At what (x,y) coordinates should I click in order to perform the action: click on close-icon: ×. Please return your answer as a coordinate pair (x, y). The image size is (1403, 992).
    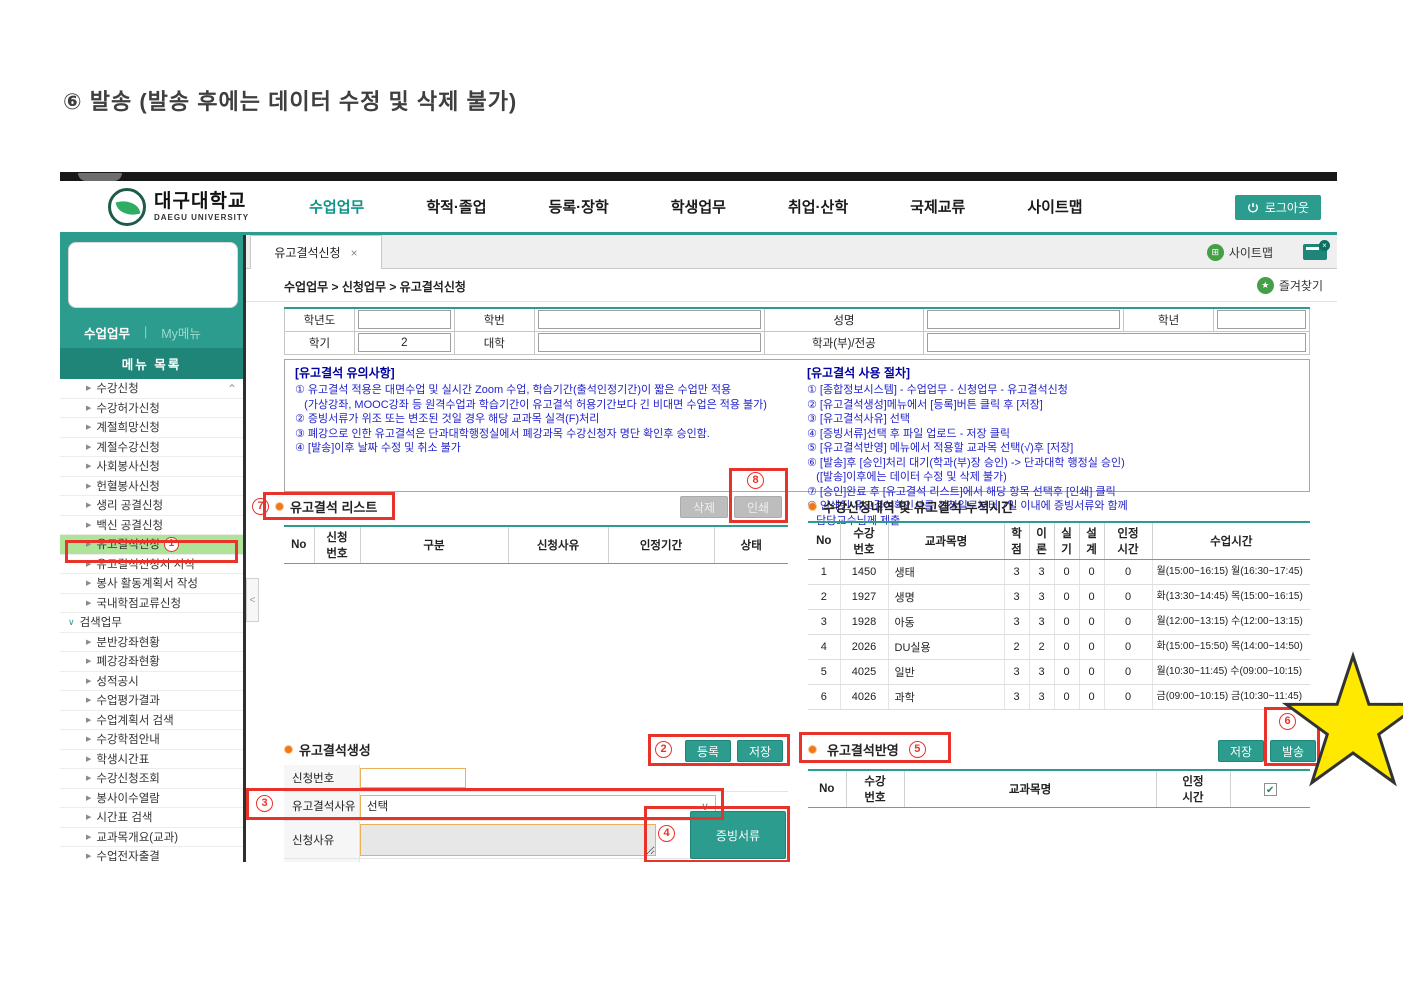
    Looking at the image, I should click on (354, 253).